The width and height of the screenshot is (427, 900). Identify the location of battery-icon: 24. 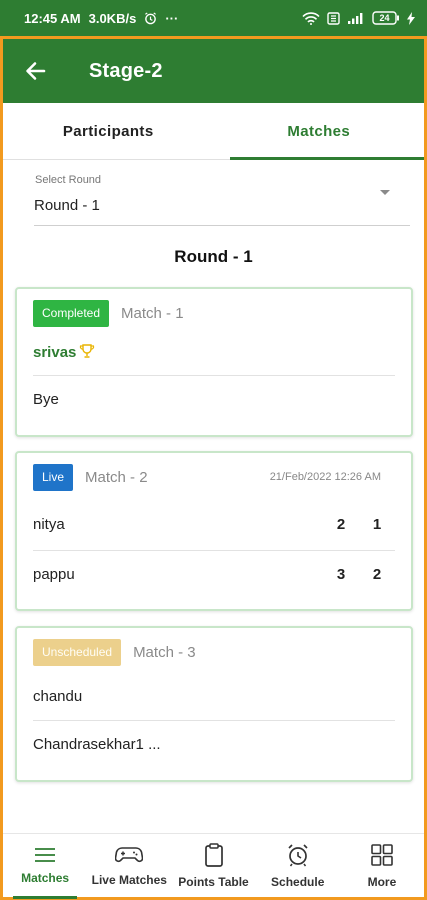
(386, 18).